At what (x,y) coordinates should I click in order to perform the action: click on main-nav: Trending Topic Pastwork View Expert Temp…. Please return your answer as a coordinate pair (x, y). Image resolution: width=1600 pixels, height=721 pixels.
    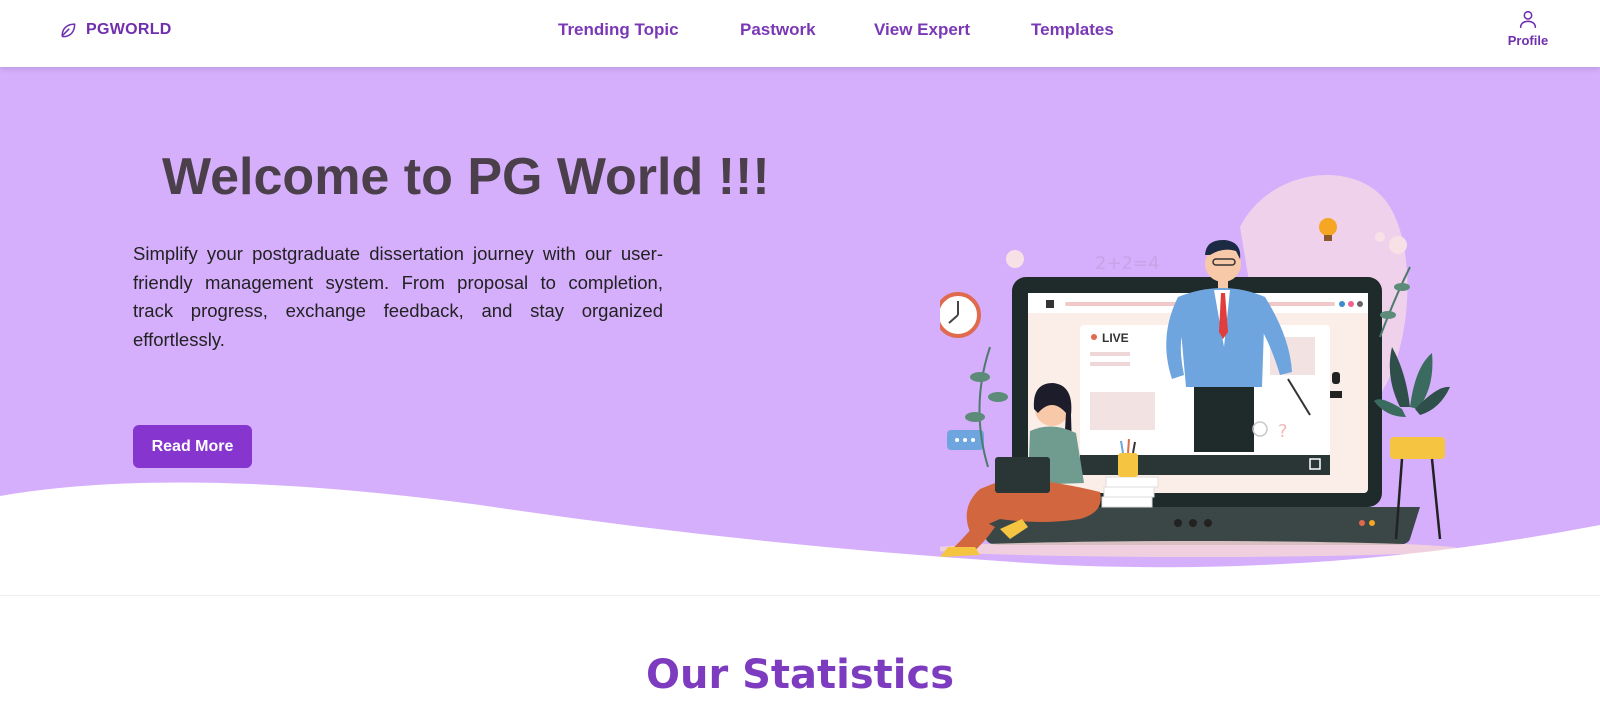
    Looking at the image, I should click on (800, 31).